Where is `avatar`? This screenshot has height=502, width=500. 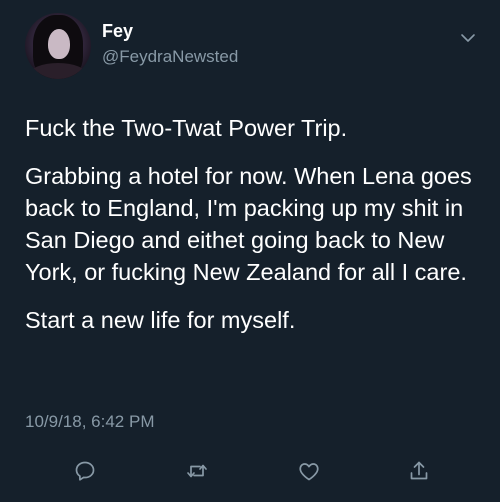 avatar is located at coordinates (58, 46).